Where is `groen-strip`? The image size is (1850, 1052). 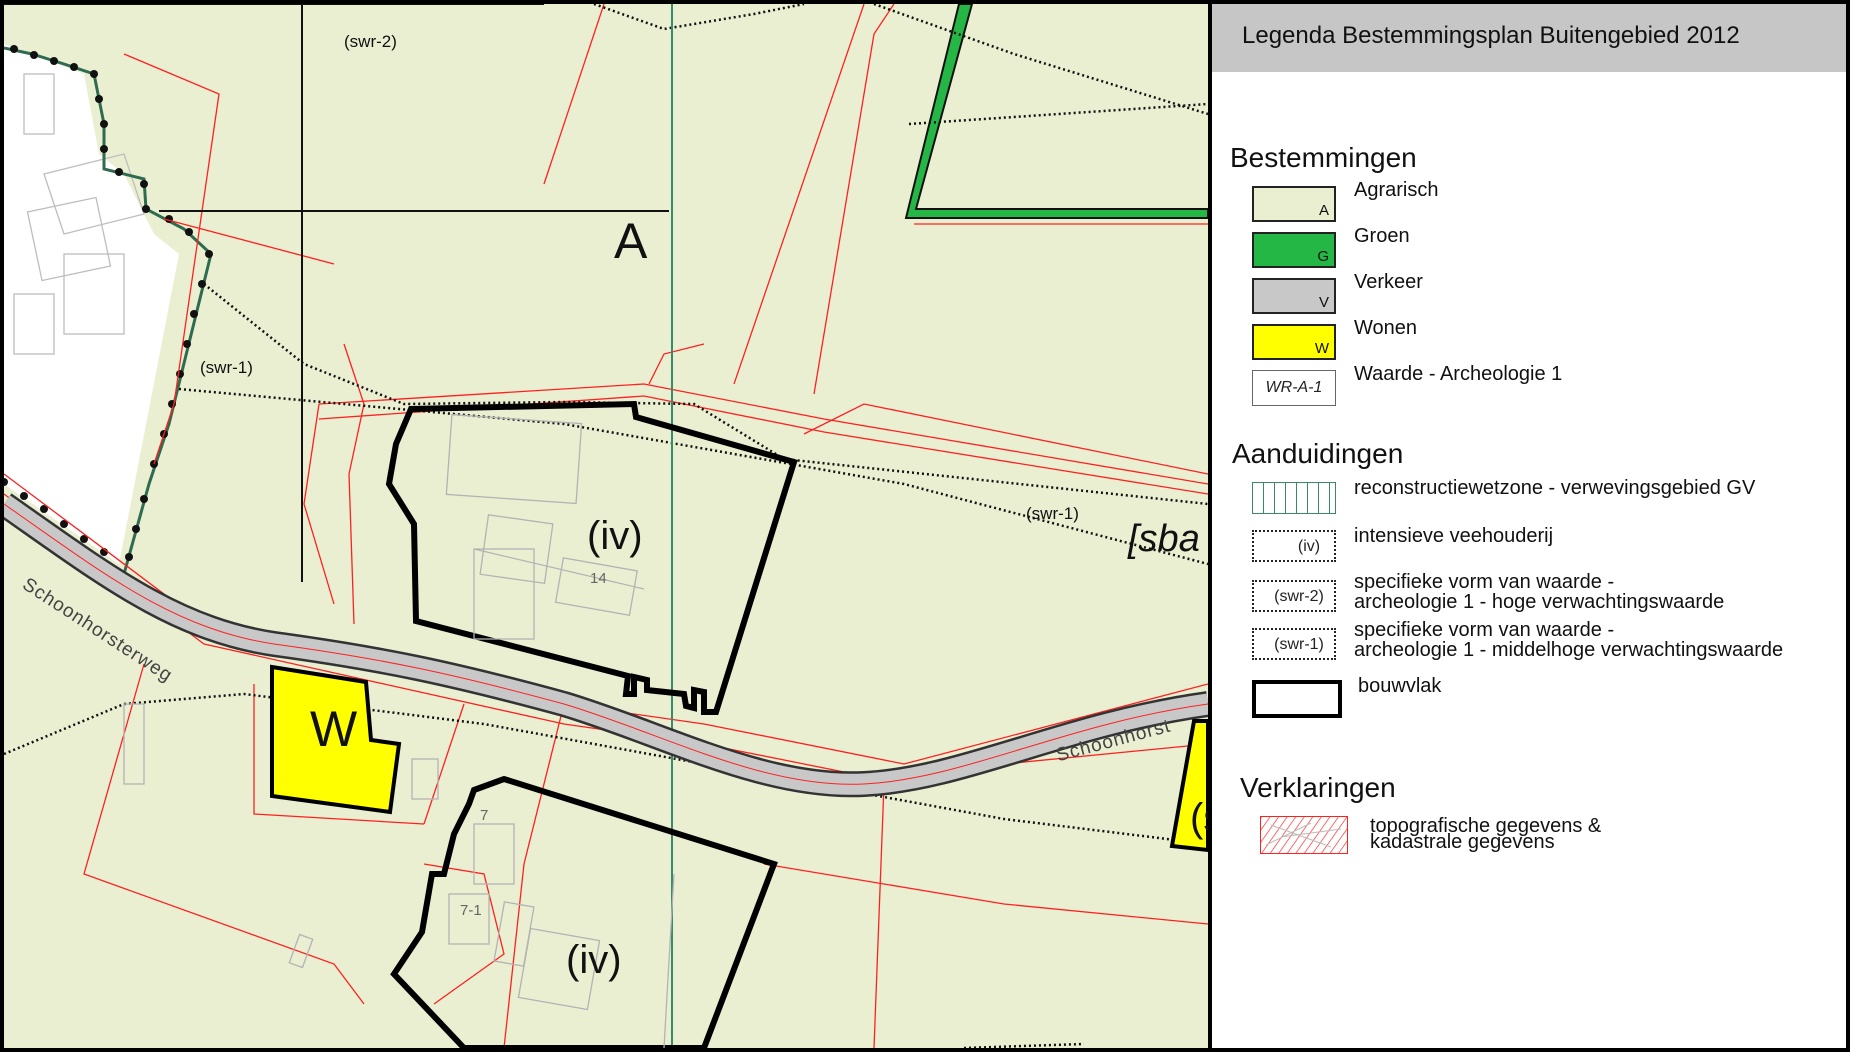
groen-strip is located at coordinates (1056, 111).